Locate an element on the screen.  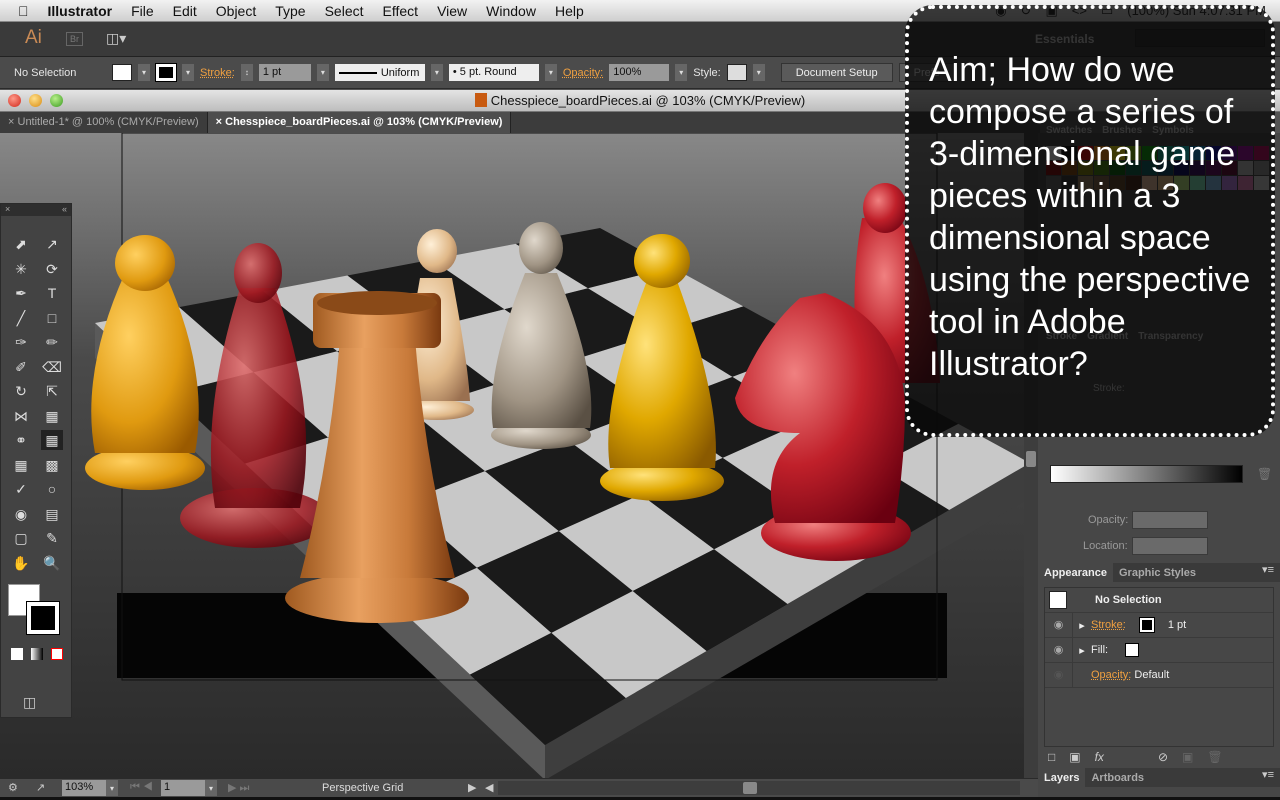
gradient-opacity-select is located at coordinates (1170, 520).